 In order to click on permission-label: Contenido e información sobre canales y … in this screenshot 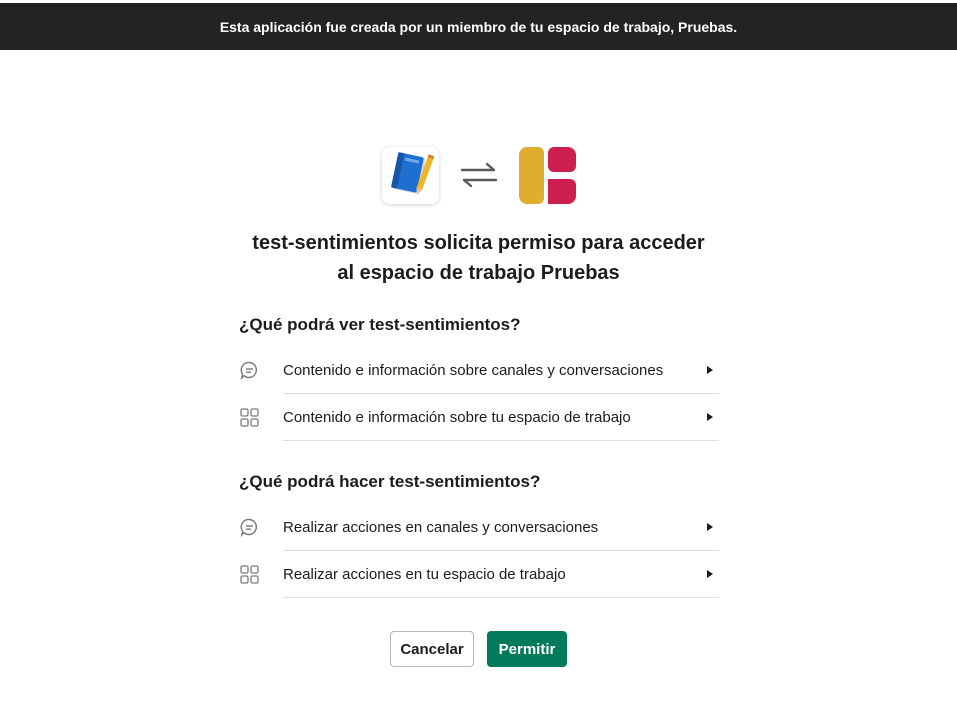, I will do `click(473, 370)`.